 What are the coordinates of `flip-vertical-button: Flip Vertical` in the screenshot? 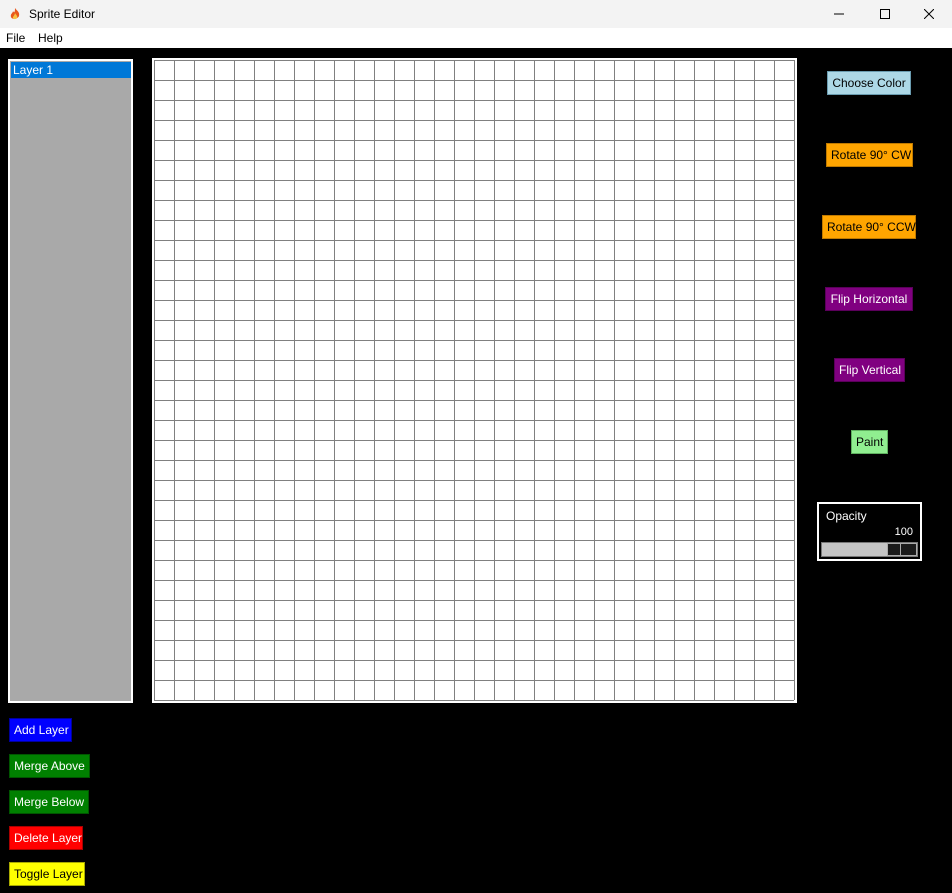 It's located at (869, 370).